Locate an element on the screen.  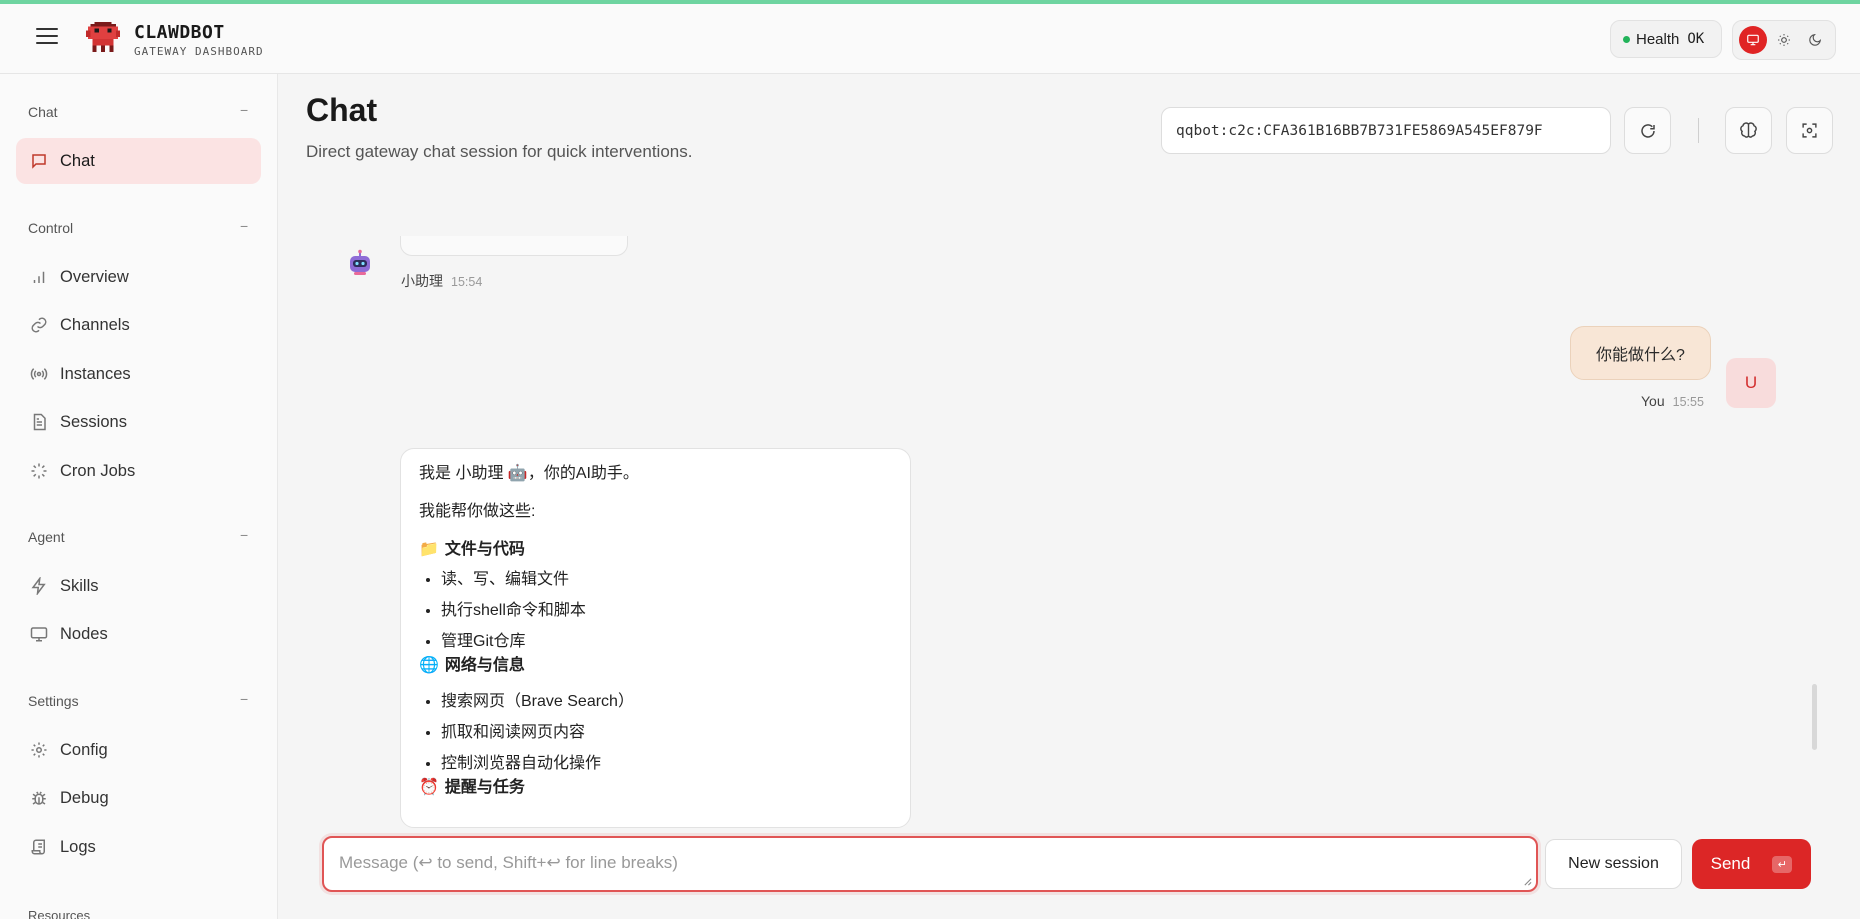
chat-scrollbar is located at coordinates (1814, 717).